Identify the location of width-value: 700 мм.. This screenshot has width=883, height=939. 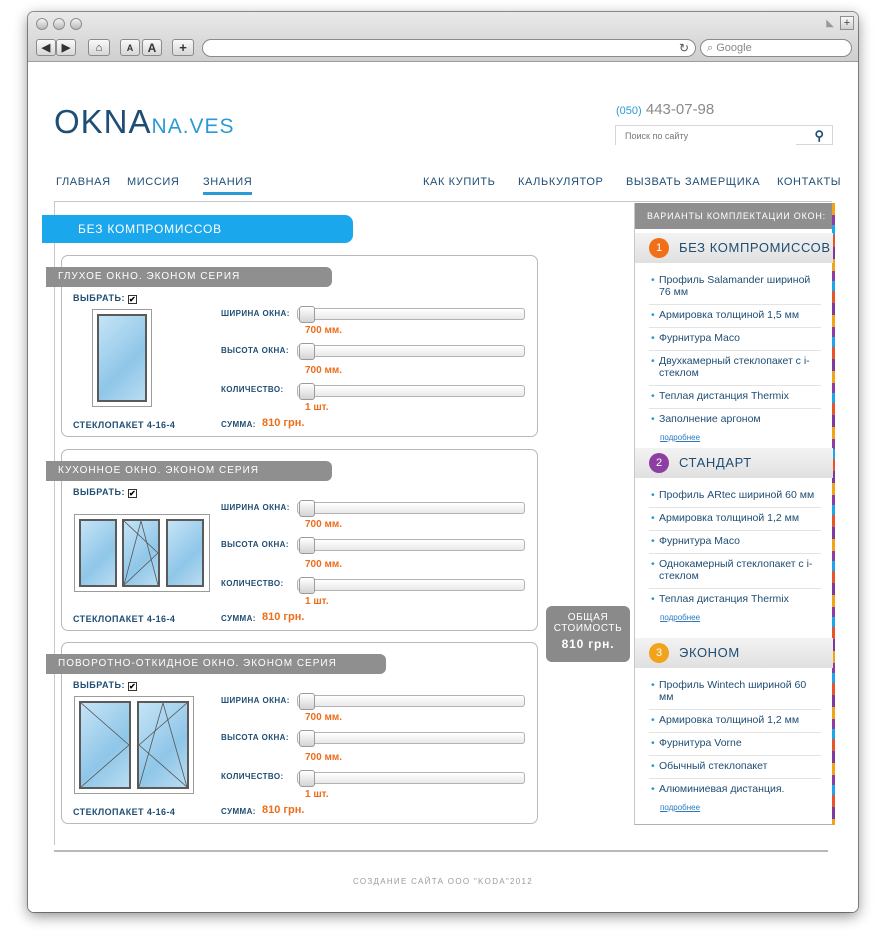
(324, 717).